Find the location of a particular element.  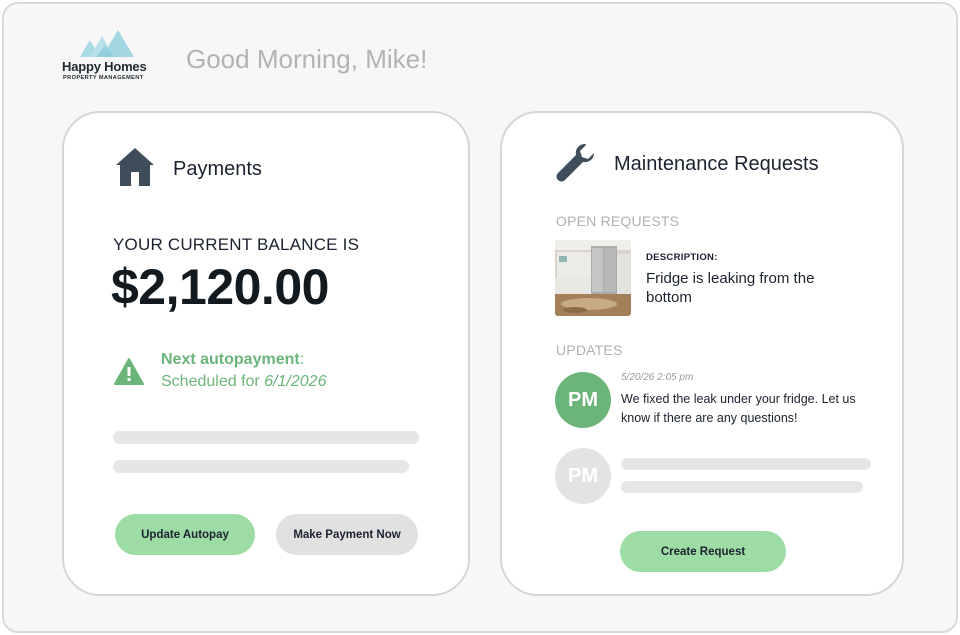

autopay-label: Next autopayment is located at coordinates (230, 359).